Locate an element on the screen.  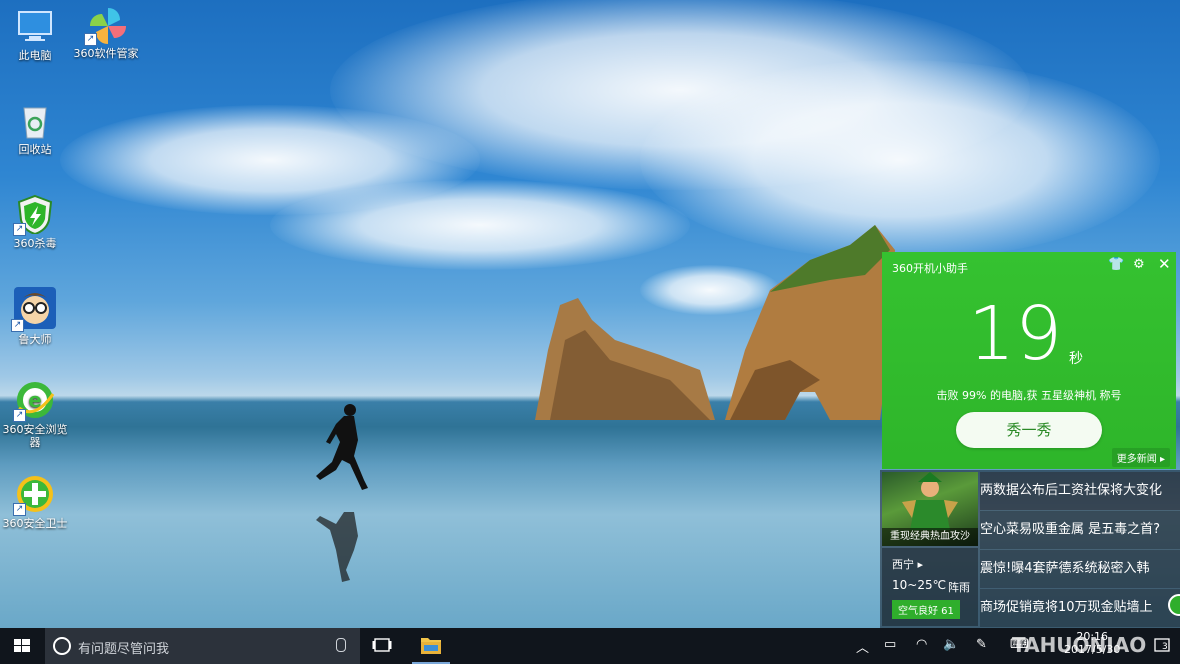
volume-icon: 🔈 is located at coordinates (951, 644).